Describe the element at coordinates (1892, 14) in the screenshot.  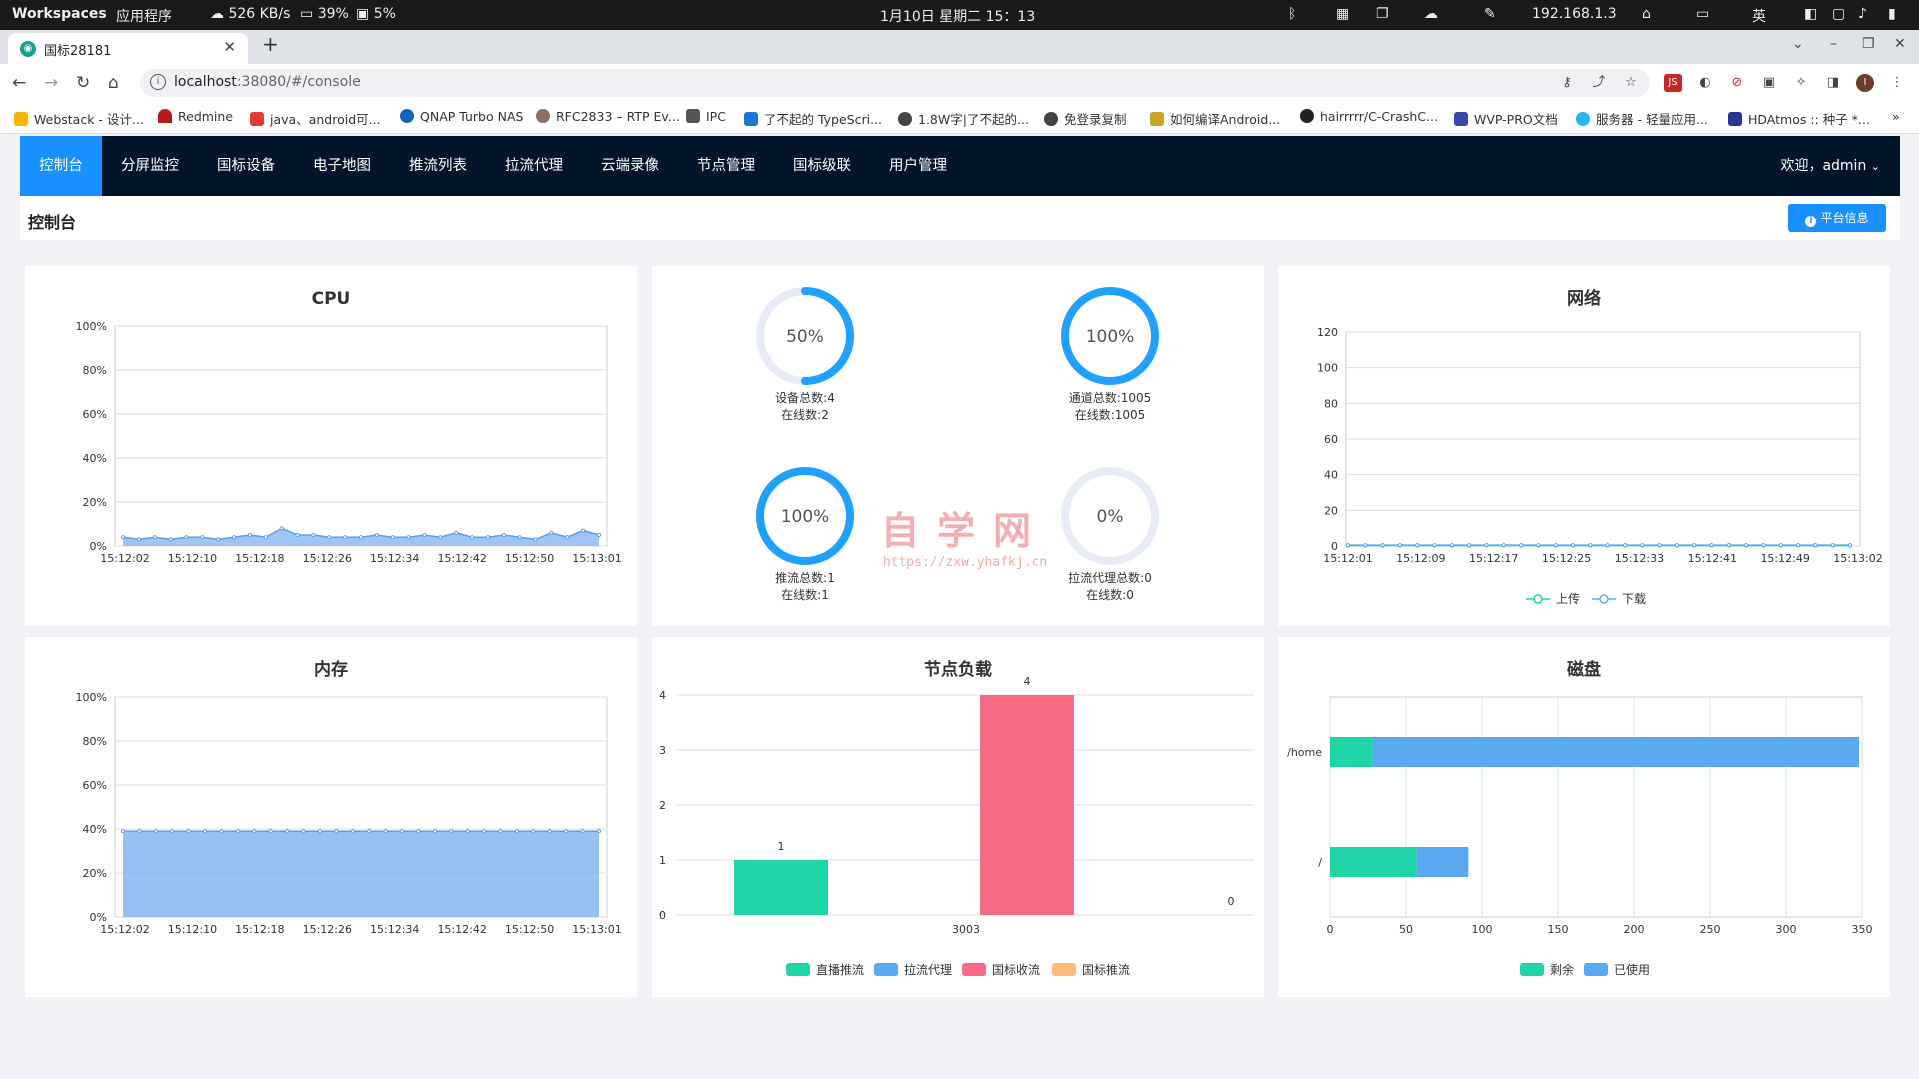
I see `battery-icon: ▮` at that location.